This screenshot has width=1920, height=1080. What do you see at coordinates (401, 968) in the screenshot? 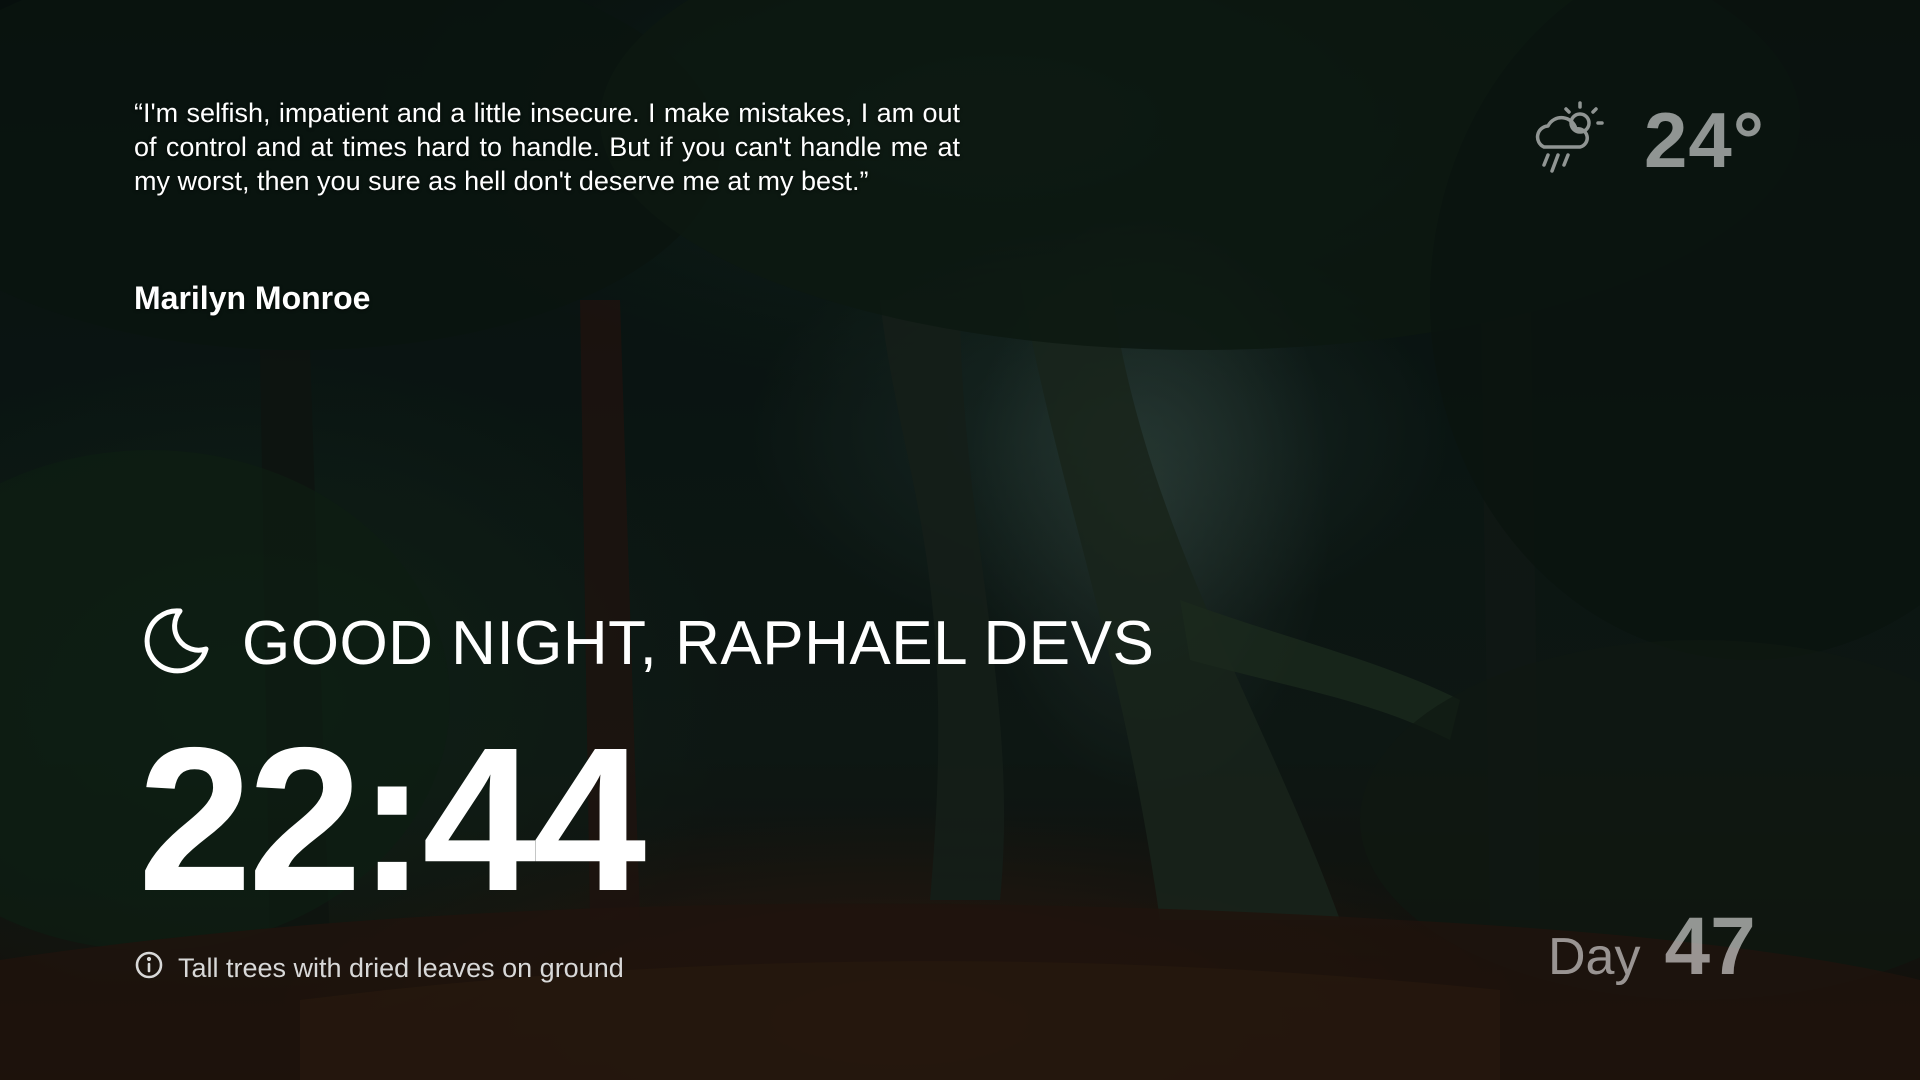
I see `photo-description: Tall trees with dried leaves on ground` at bounding box center [401, 968].